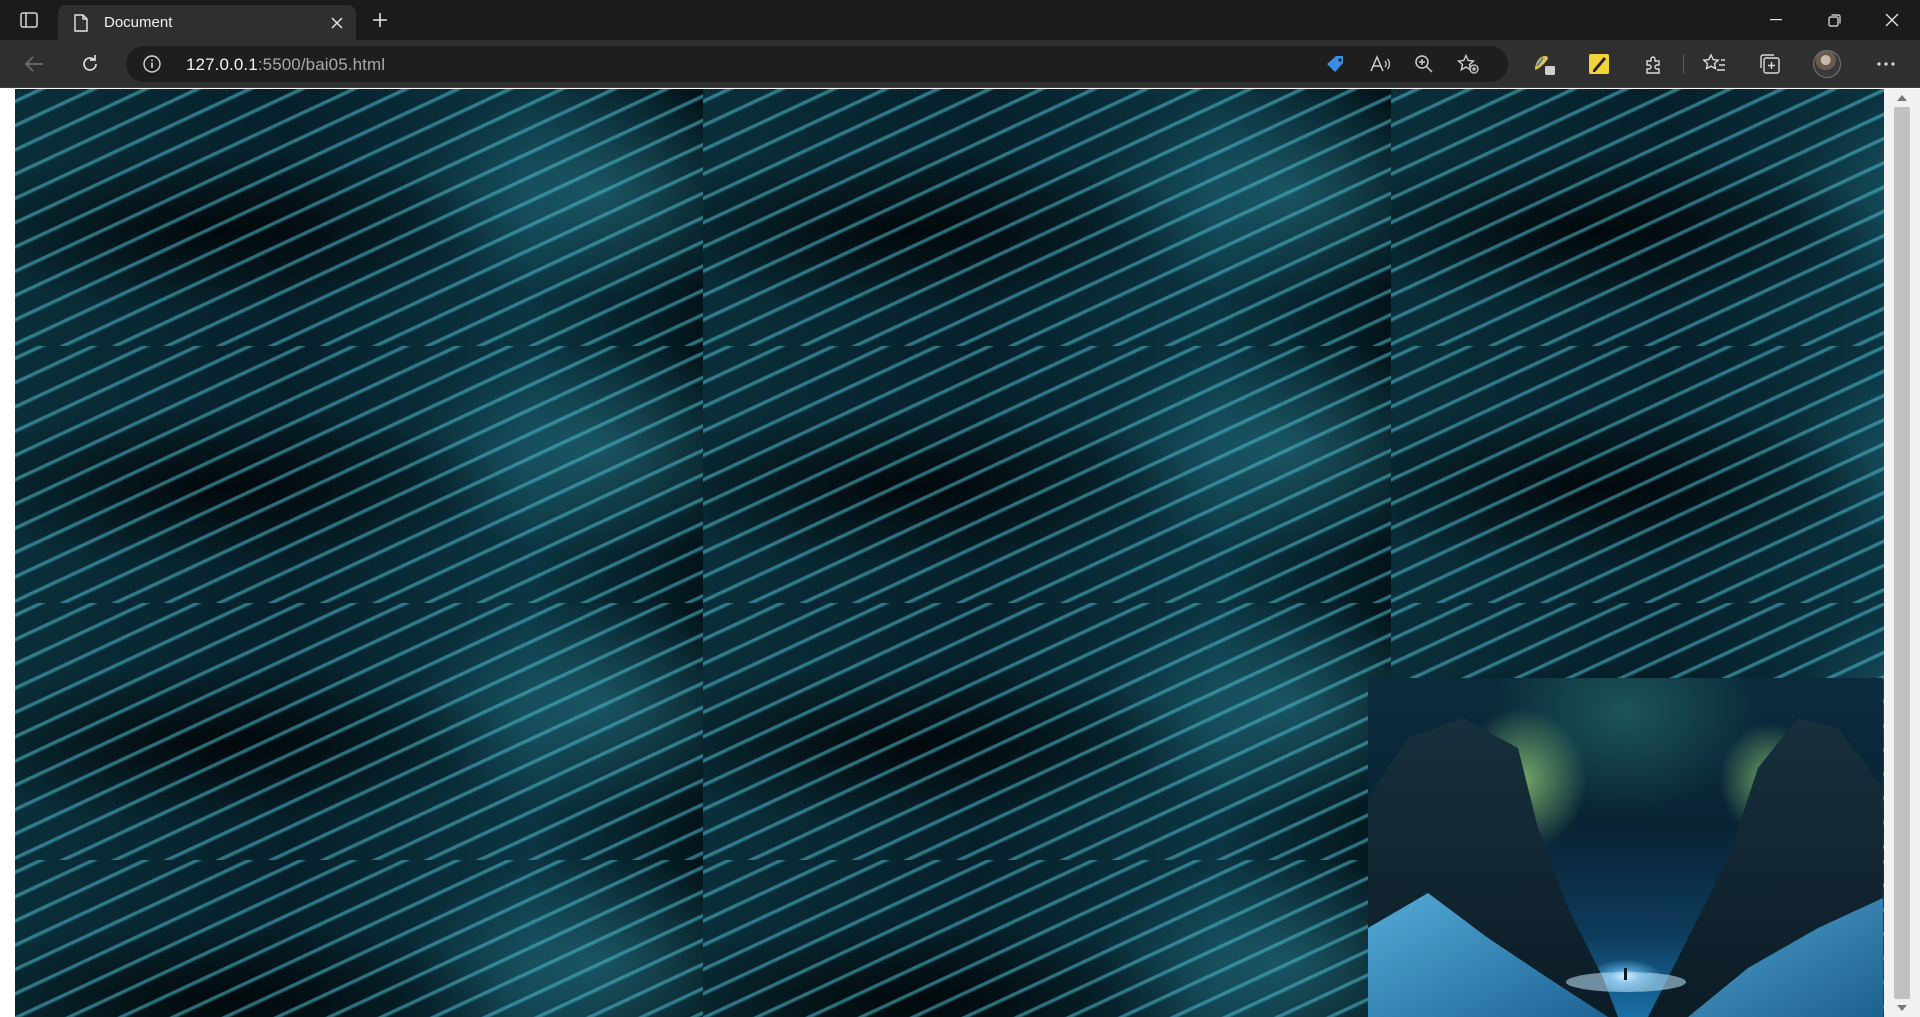 The image size is (1920, 1017). What do you see at coordinates (1654, 64) in the screenshot?
I see `extensions-puzzle-icon` at bounding box center [1654, 64].